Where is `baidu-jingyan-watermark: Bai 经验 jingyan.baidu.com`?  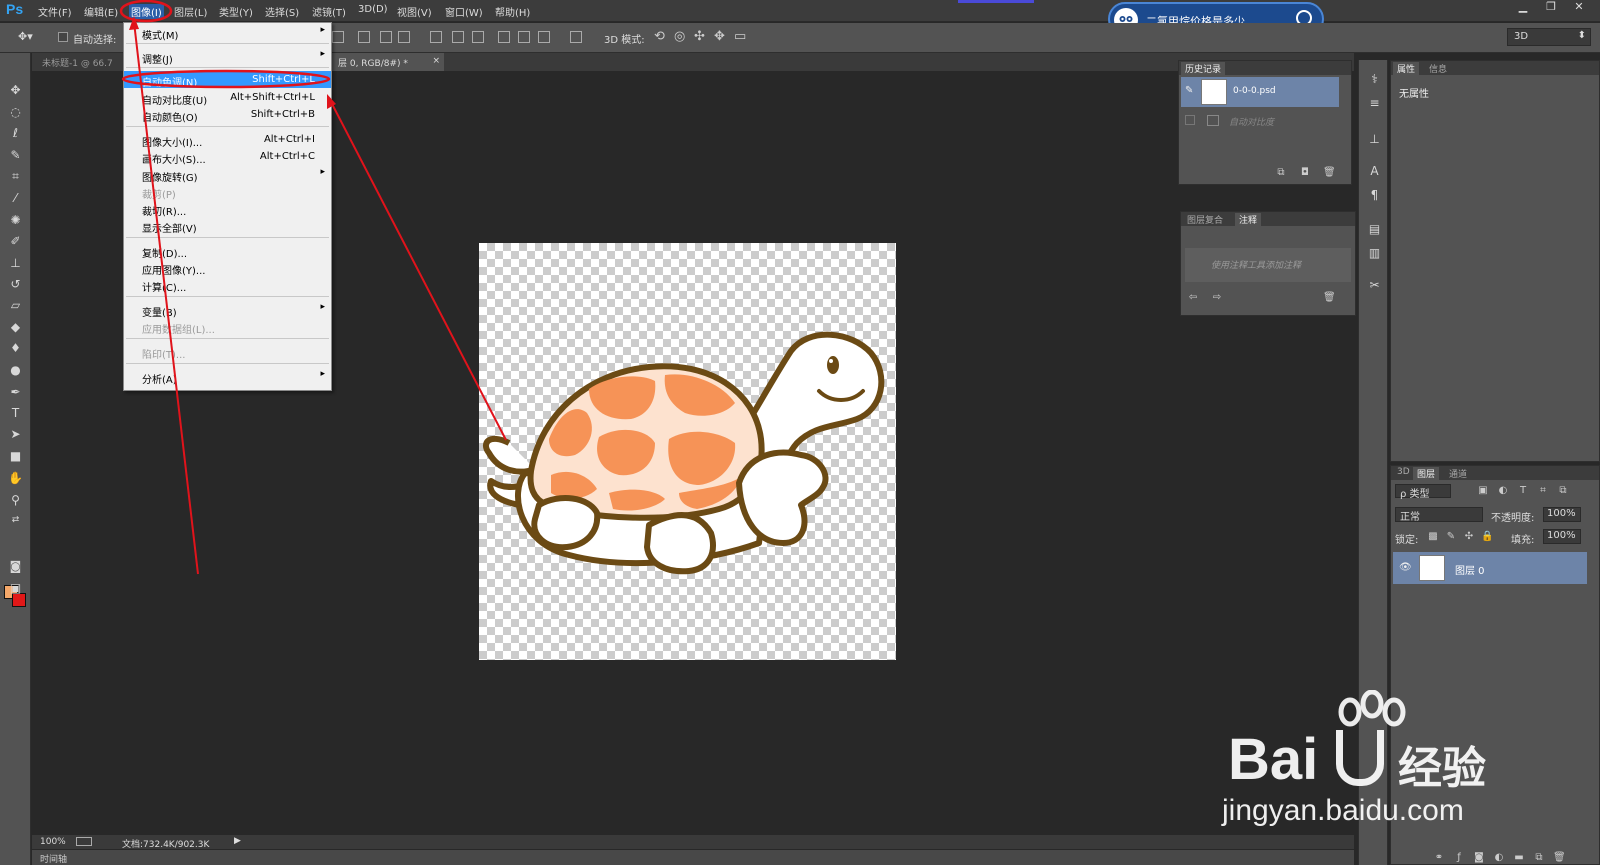
baidu-jingyan-watermark: Bai 经验 jingyan.baidu.com is located at coordinates (1375, 765).